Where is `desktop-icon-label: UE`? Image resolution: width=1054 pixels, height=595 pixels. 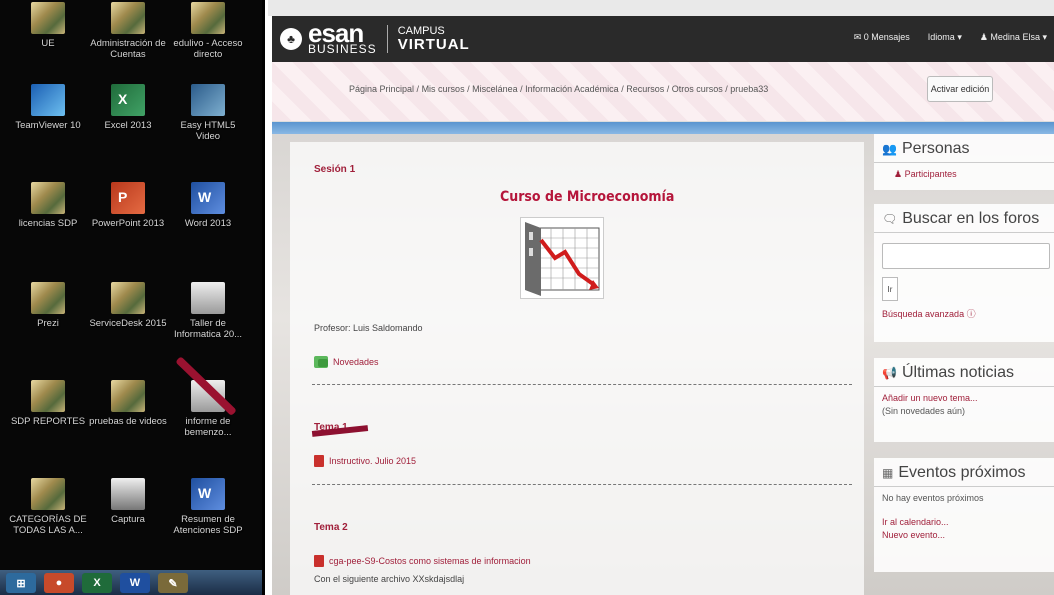
desktop-icon-label: UE is located at coordinates (48, 43).